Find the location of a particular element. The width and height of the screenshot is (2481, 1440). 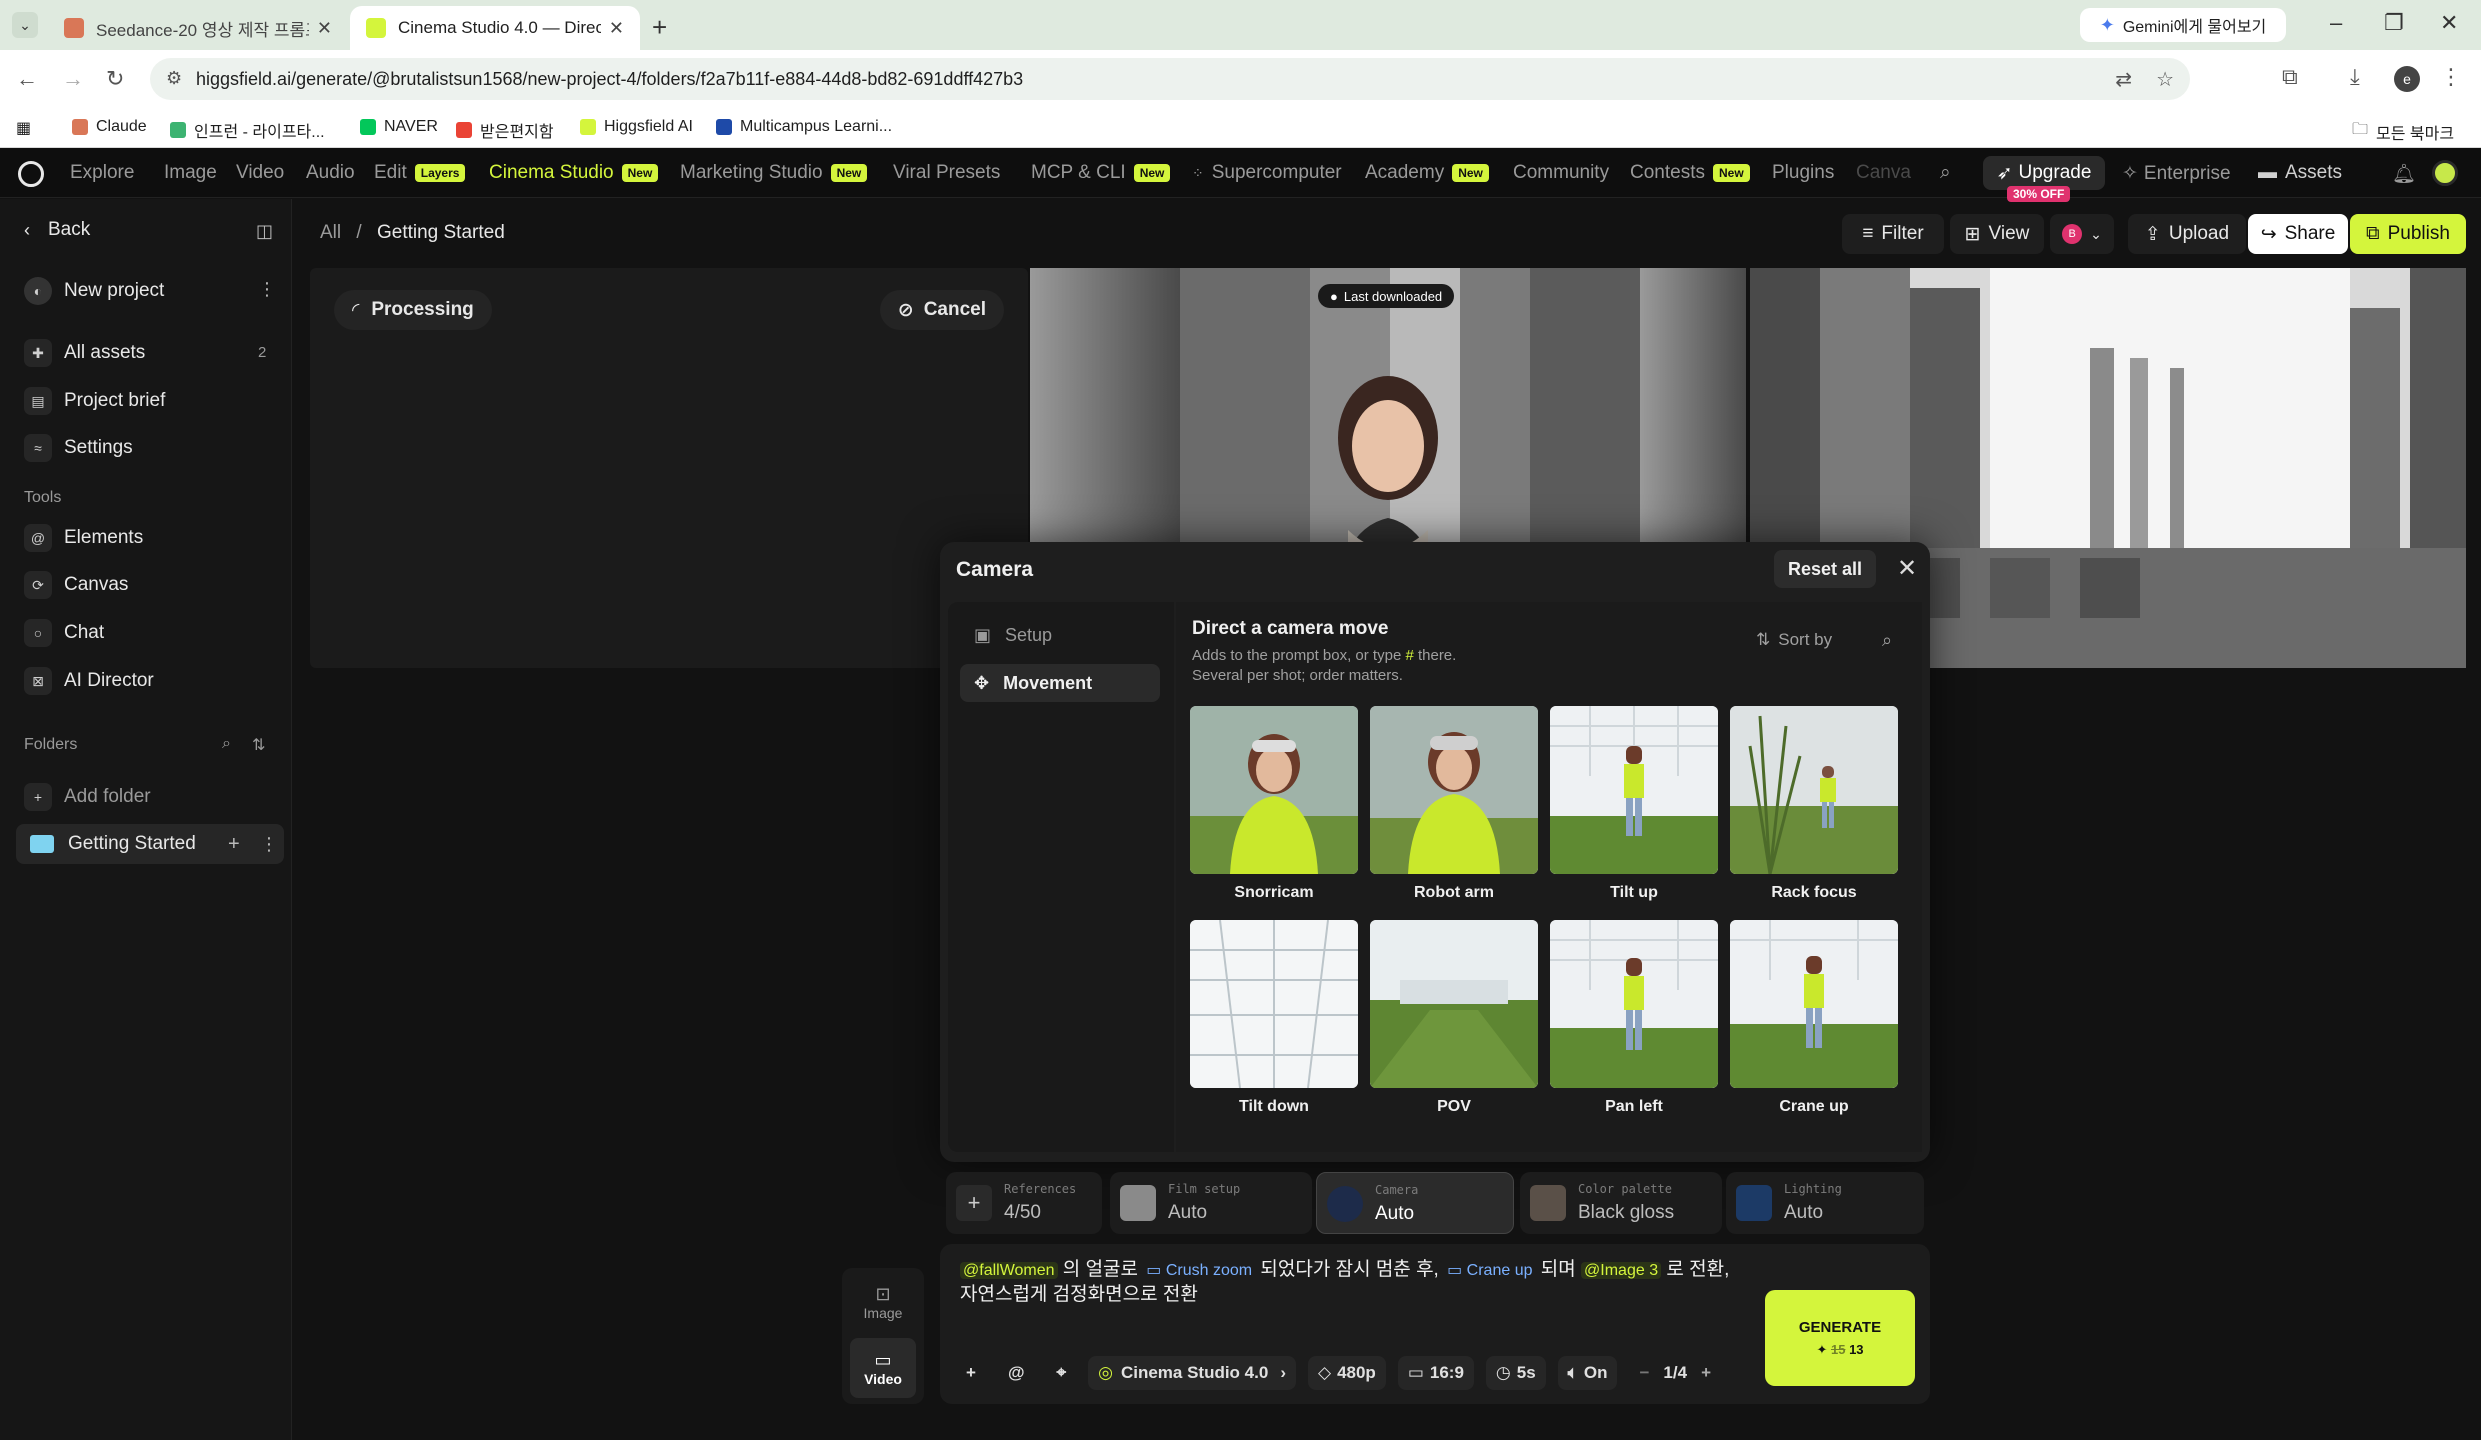

view-button: ⊞ View is located at coordinates (1997, 234).